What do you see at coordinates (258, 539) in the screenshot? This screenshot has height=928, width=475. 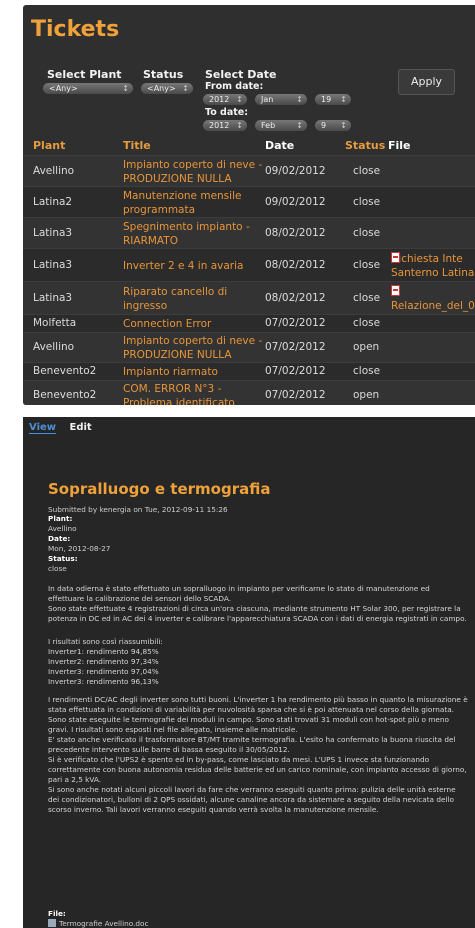 I see `date-field-label: Date:` at bounding box center [258, 539].